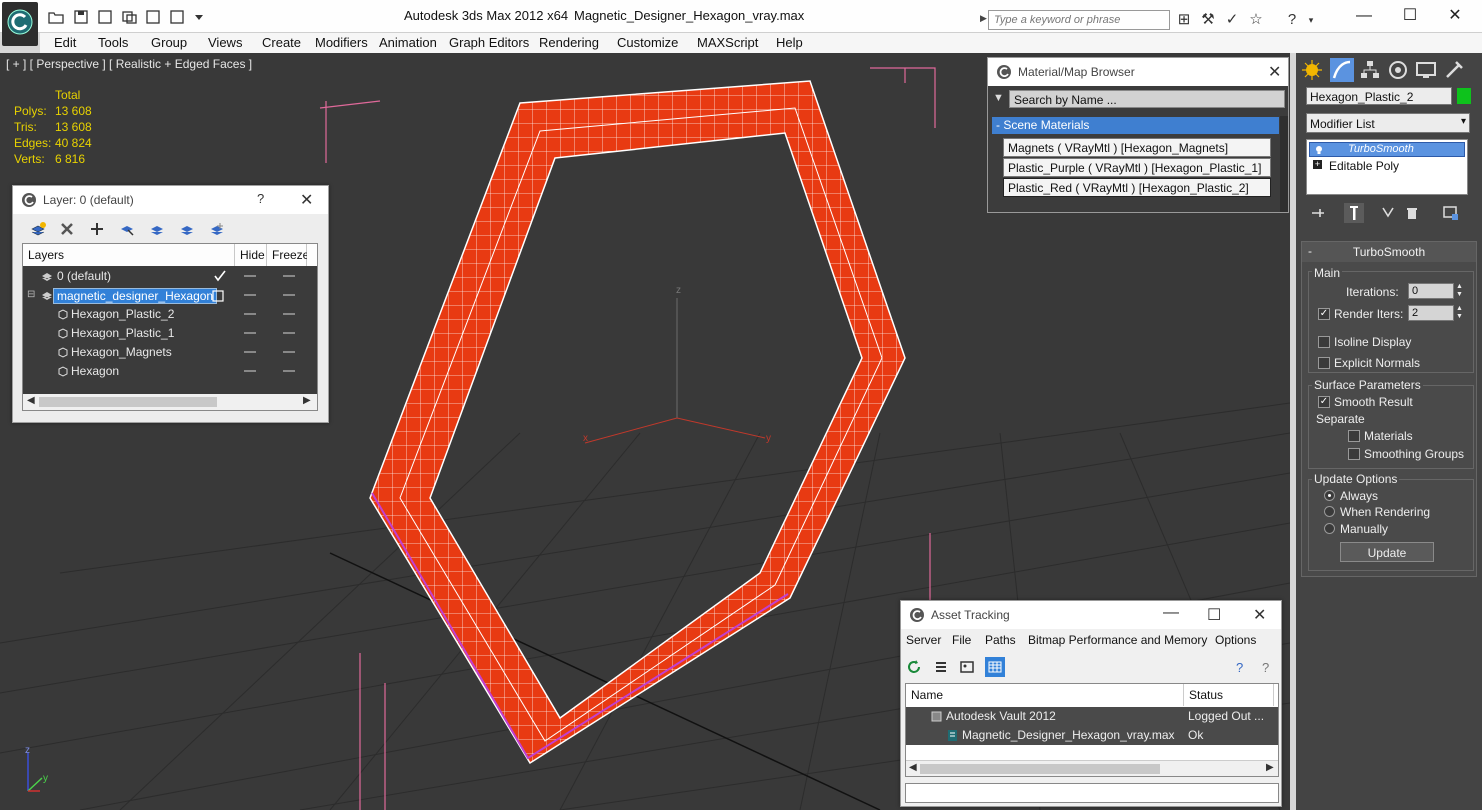 The width and height of the screenshot is (1482, 810). I want to click on menu-modifiers: Modifiers, so click(341, 42).